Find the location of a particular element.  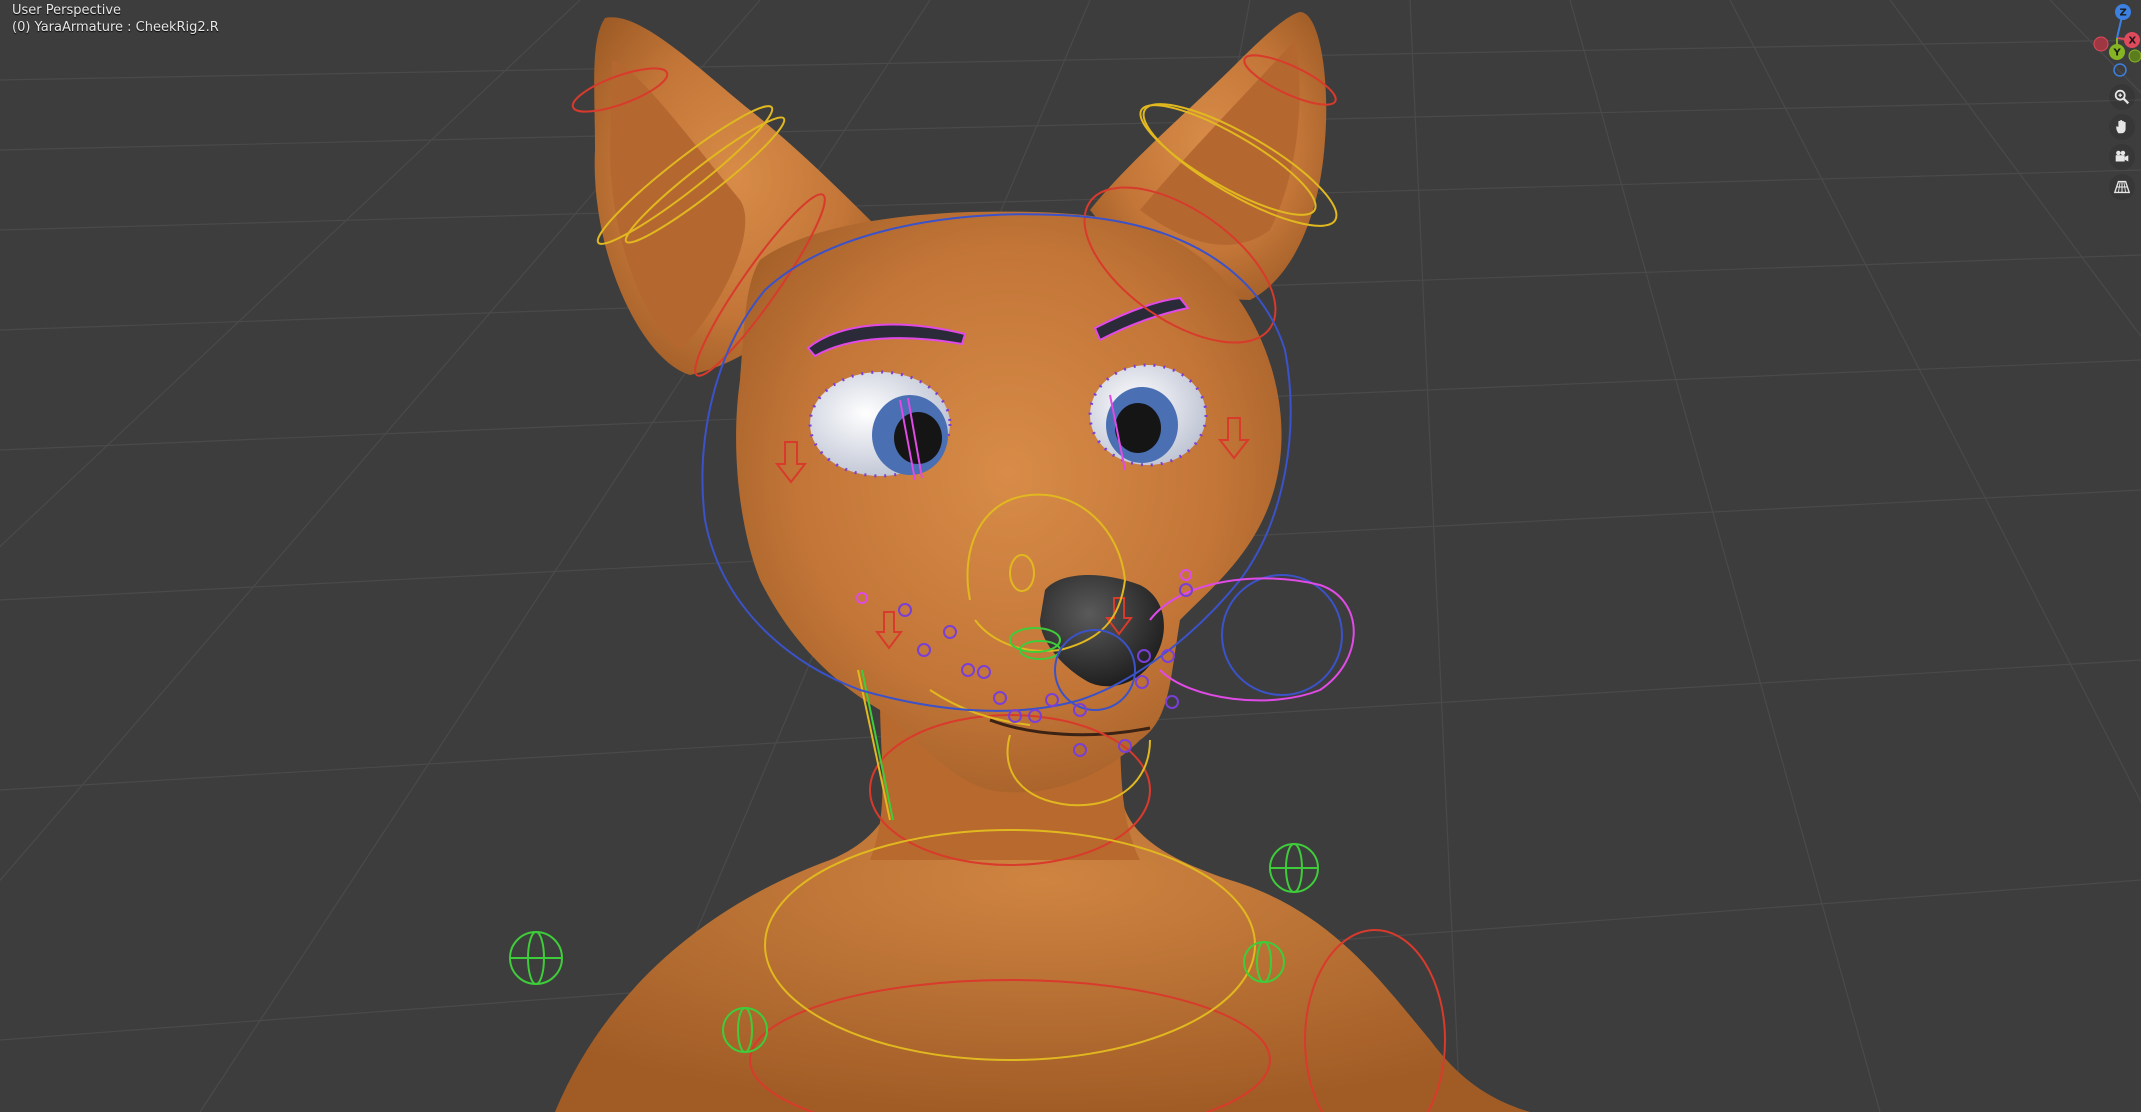

gizmo-y-label: Y is located at coordinates (2117, 53).